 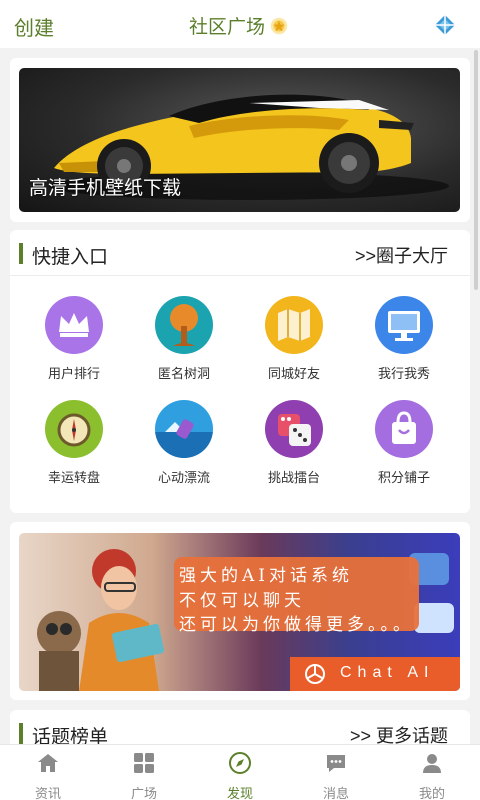 What do you see at coordinates (184, 325) in the screenshot?
I see `tree-icon` at bounding box center [184, 325].